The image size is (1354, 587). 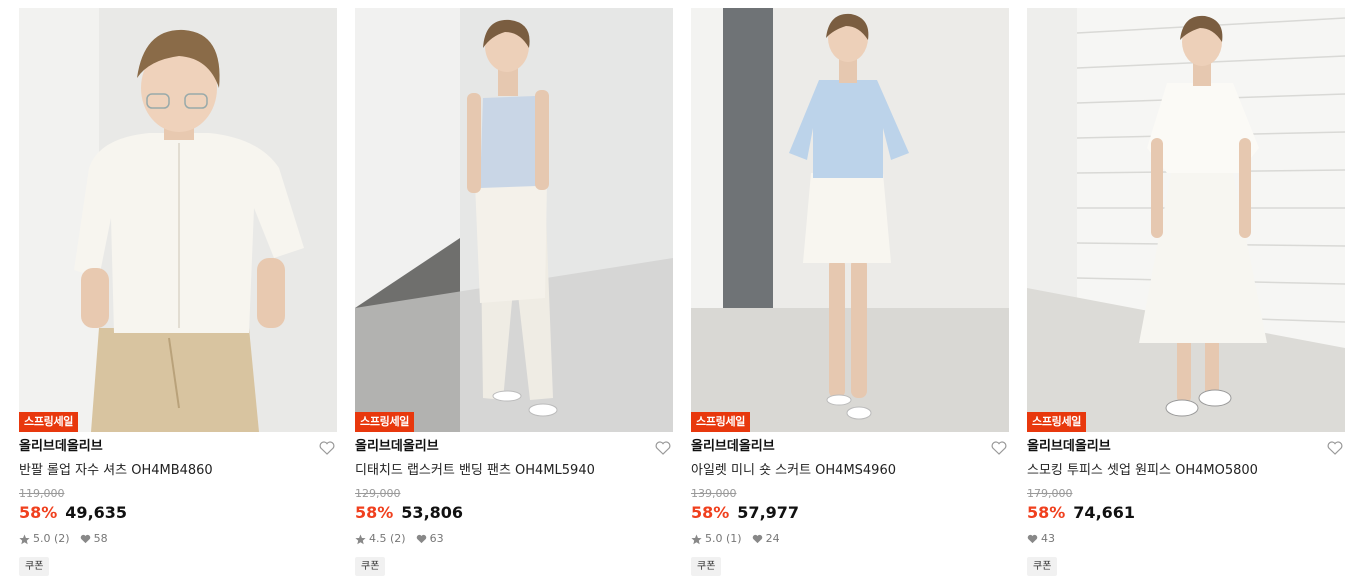 What do you see at coordinates (714, 493) in the screenshot?
I see `original-price: 139,000` at bounding box center [714, 493].